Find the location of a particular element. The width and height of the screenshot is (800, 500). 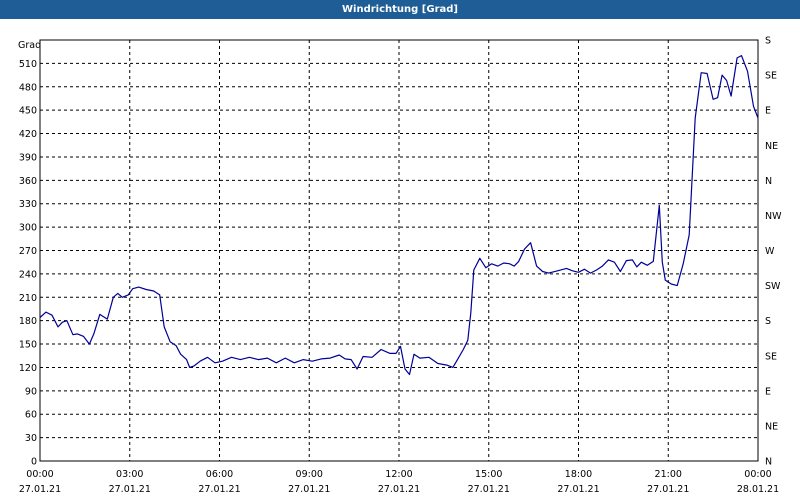

y-tick-label: 330 is located at coordinates (28, 204).